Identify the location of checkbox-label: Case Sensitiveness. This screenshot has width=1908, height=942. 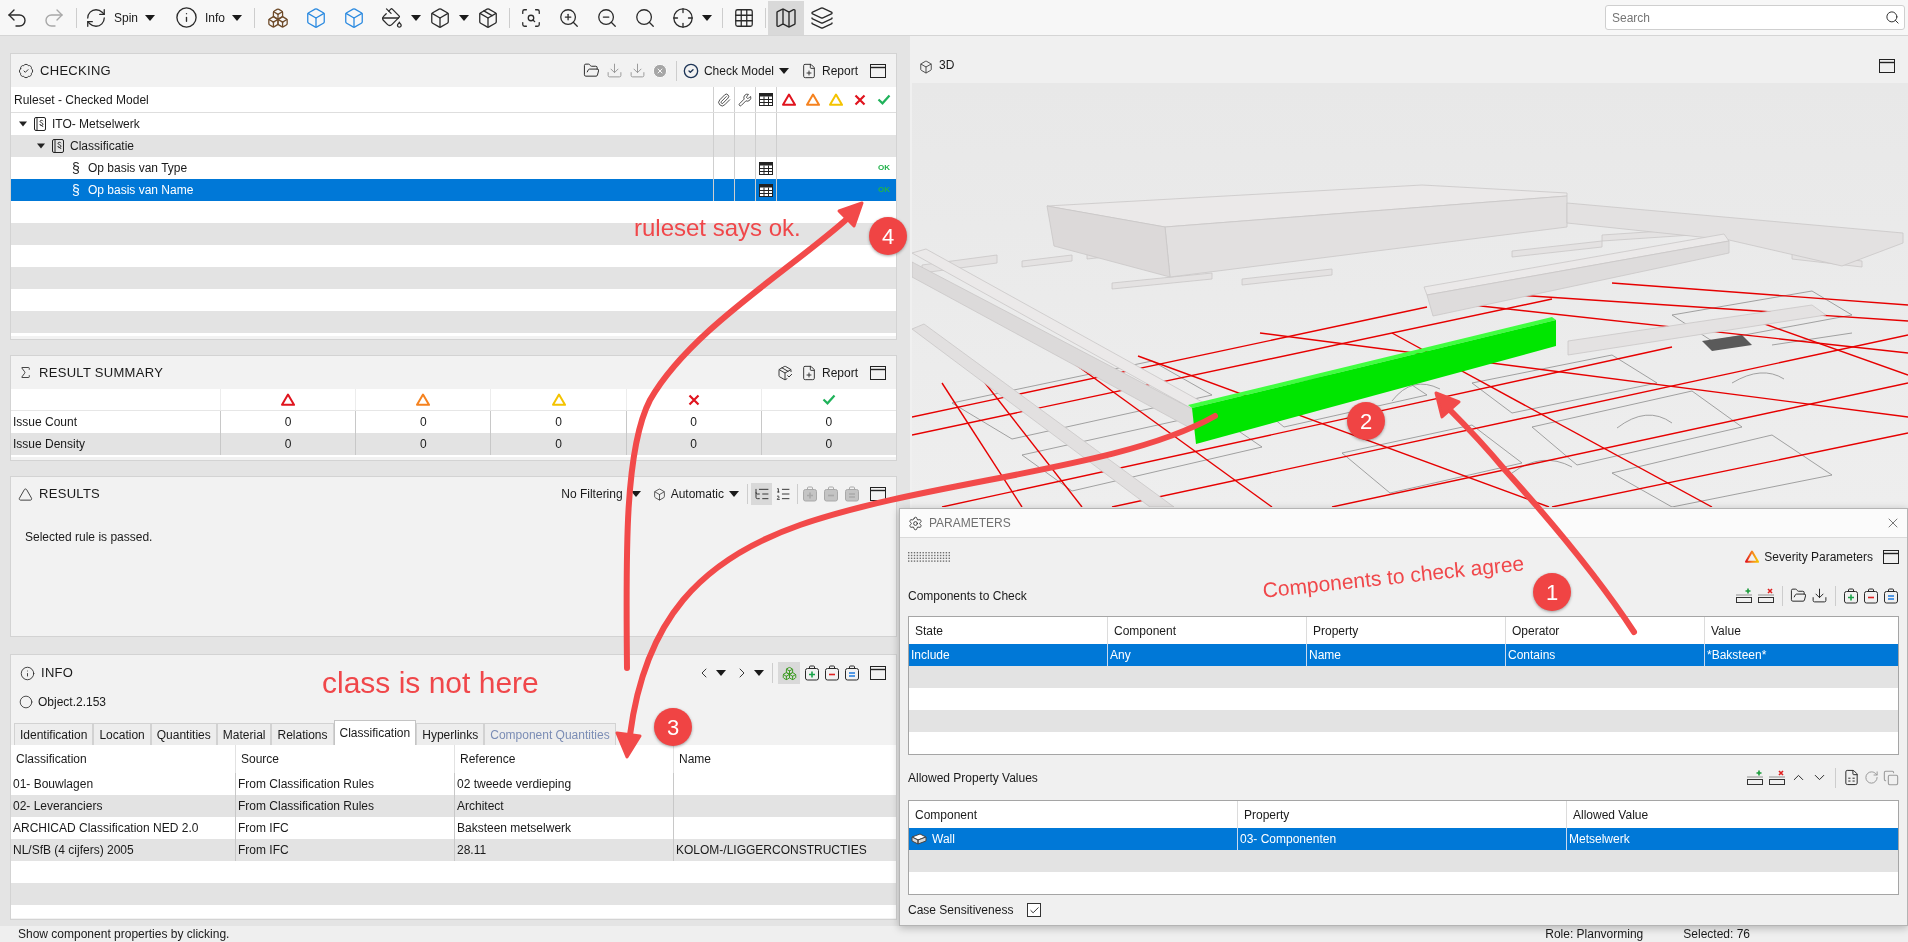
(961, 910).